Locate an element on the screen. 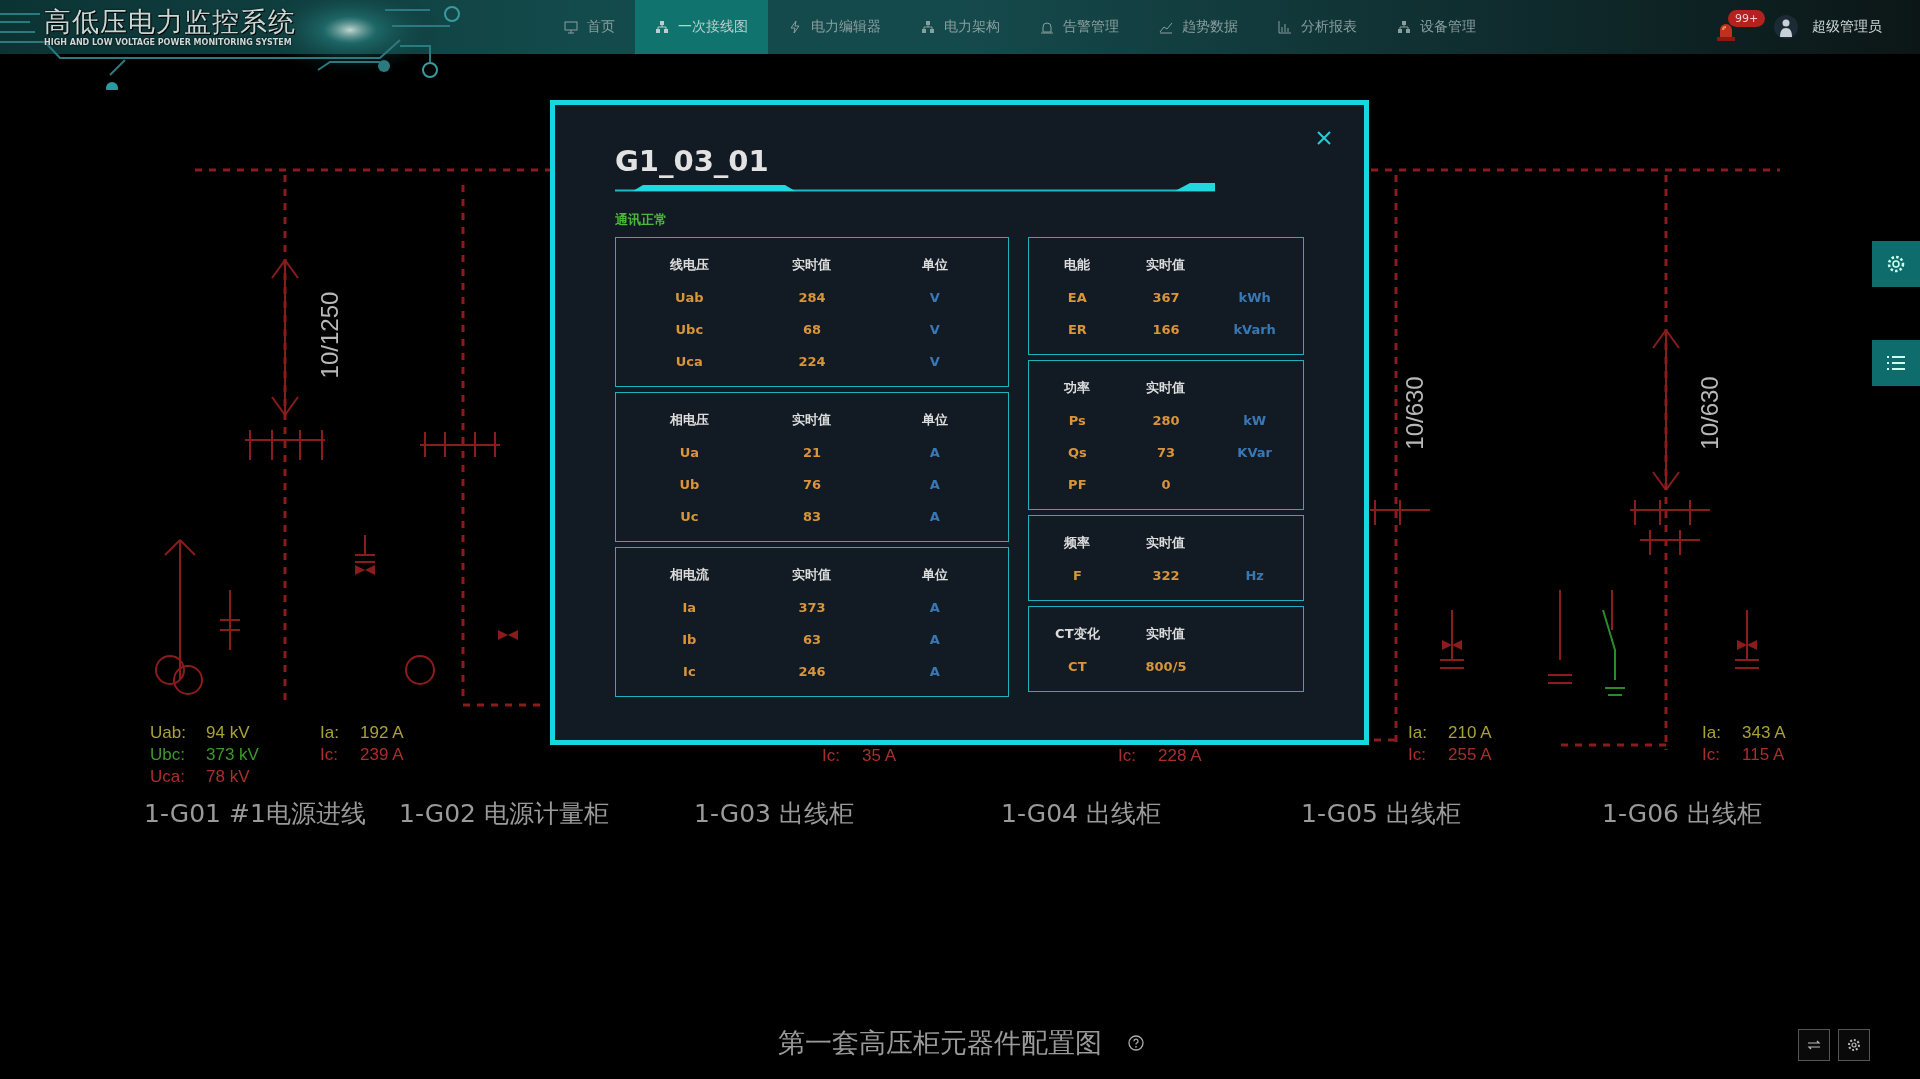 This screenshot has width=1920, height=1079. table-cell: Uca is located at coordinates (689, 361).